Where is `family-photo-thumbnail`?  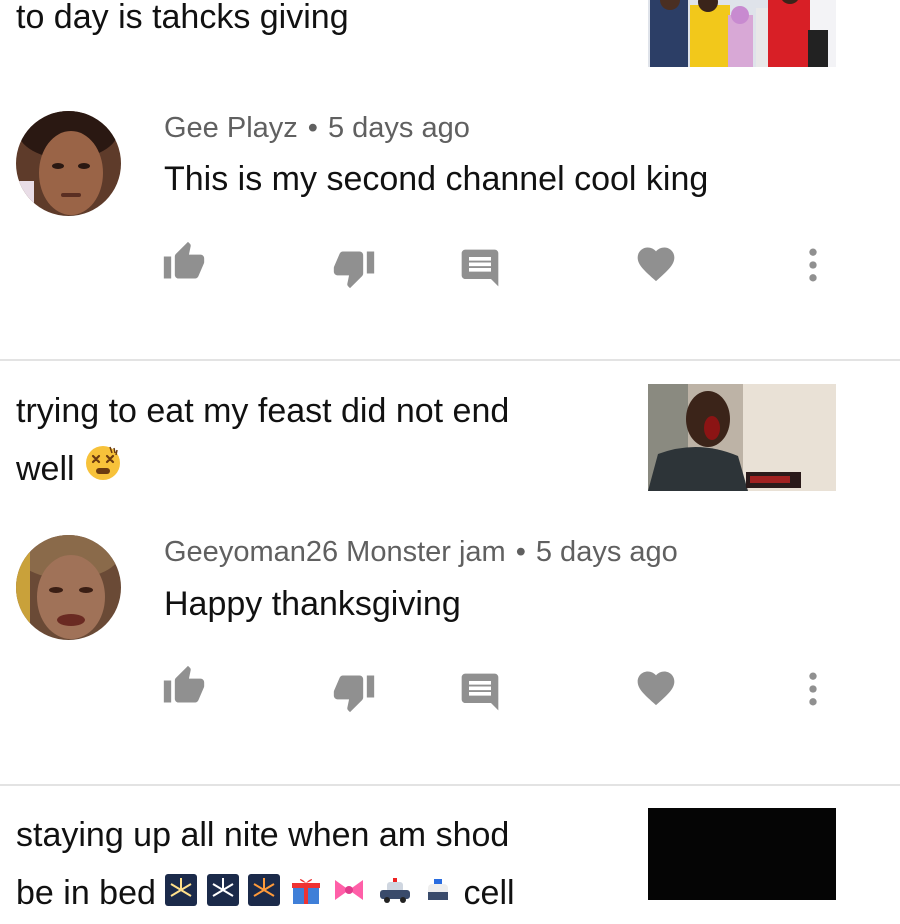 family-photo-thumbnail is located at coordinates (742, 33).